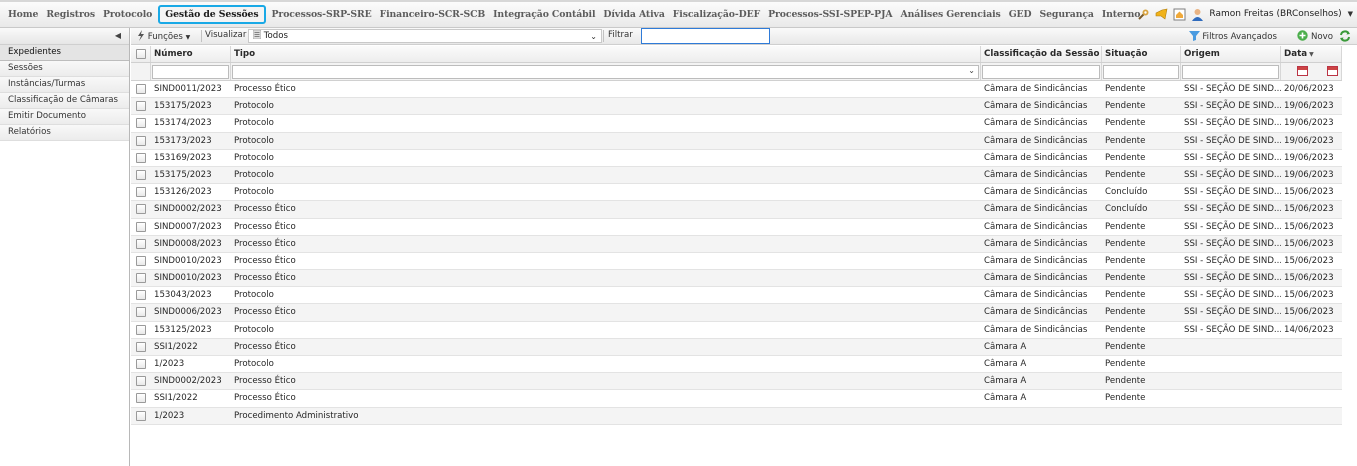 The height and width of the screenshot is (466, 1357). I want to click on view-select: Todos ⌄, so click(425, 36).